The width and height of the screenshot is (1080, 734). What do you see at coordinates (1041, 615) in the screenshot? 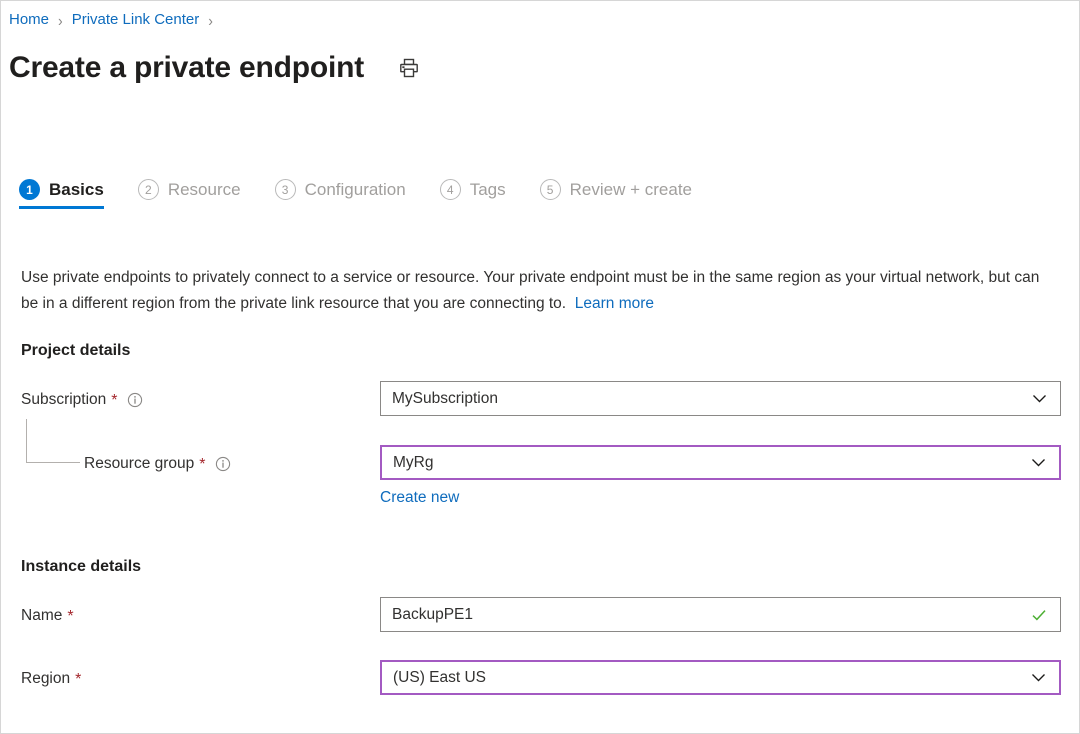
I see `checkmark-icon` at bounding box center [1041, 615].